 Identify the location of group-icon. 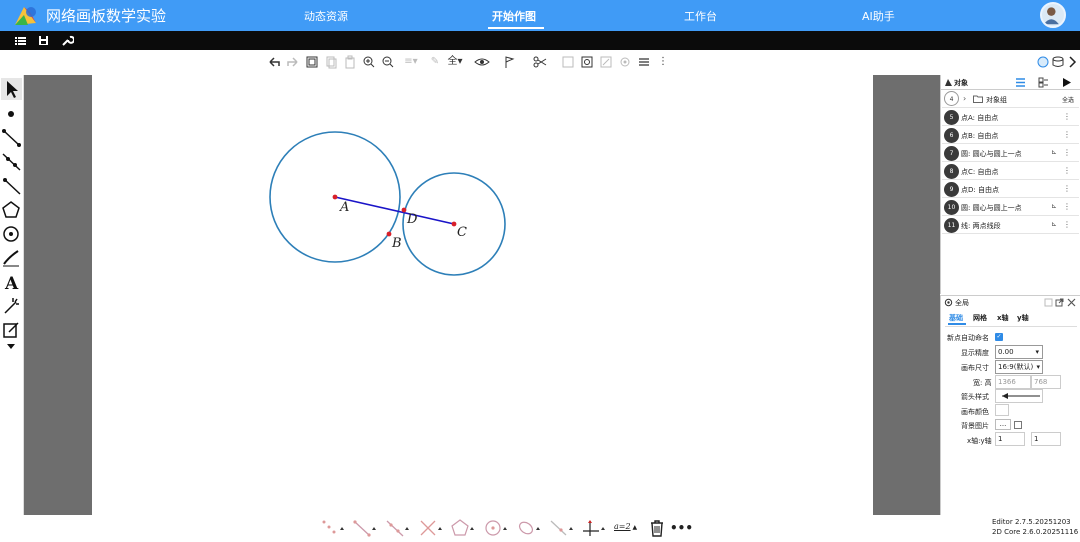
(568, 62).